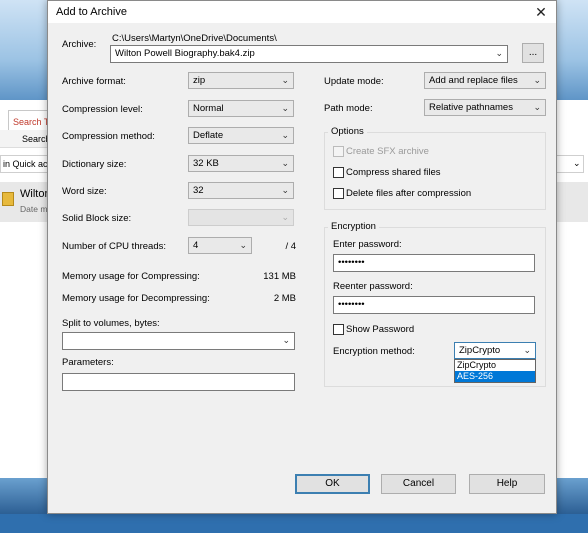  I want to click on archive-label: Archive:, so click(79, 44).